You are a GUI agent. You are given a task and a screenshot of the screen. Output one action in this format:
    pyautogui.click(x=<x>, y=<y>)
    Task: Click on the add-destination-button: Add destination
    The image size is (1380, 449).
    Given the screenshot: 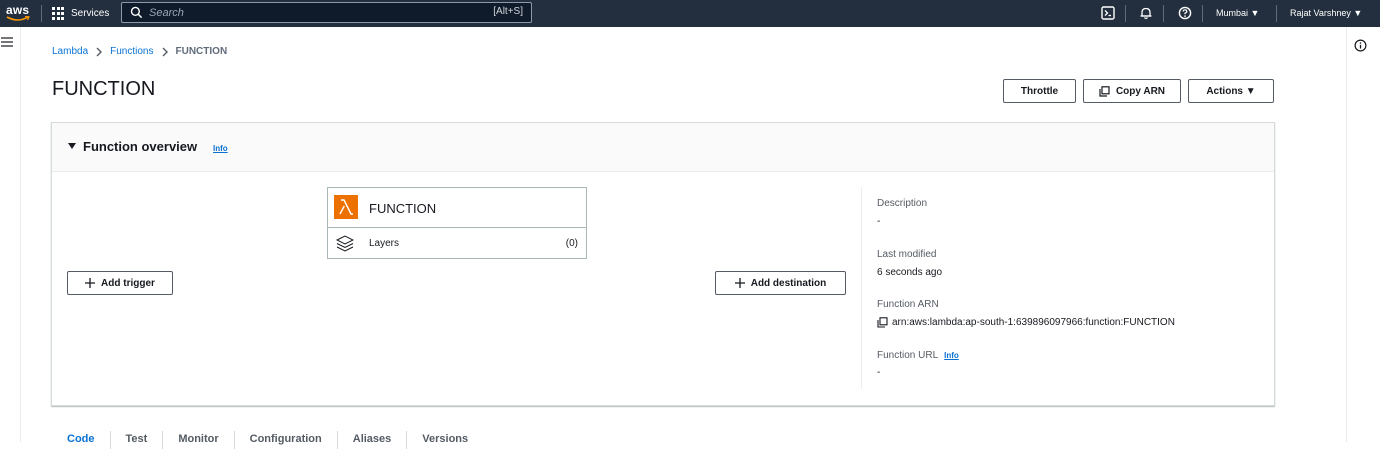 What is the action you would take?
    pyautogui.click(x=780, y=283)
    